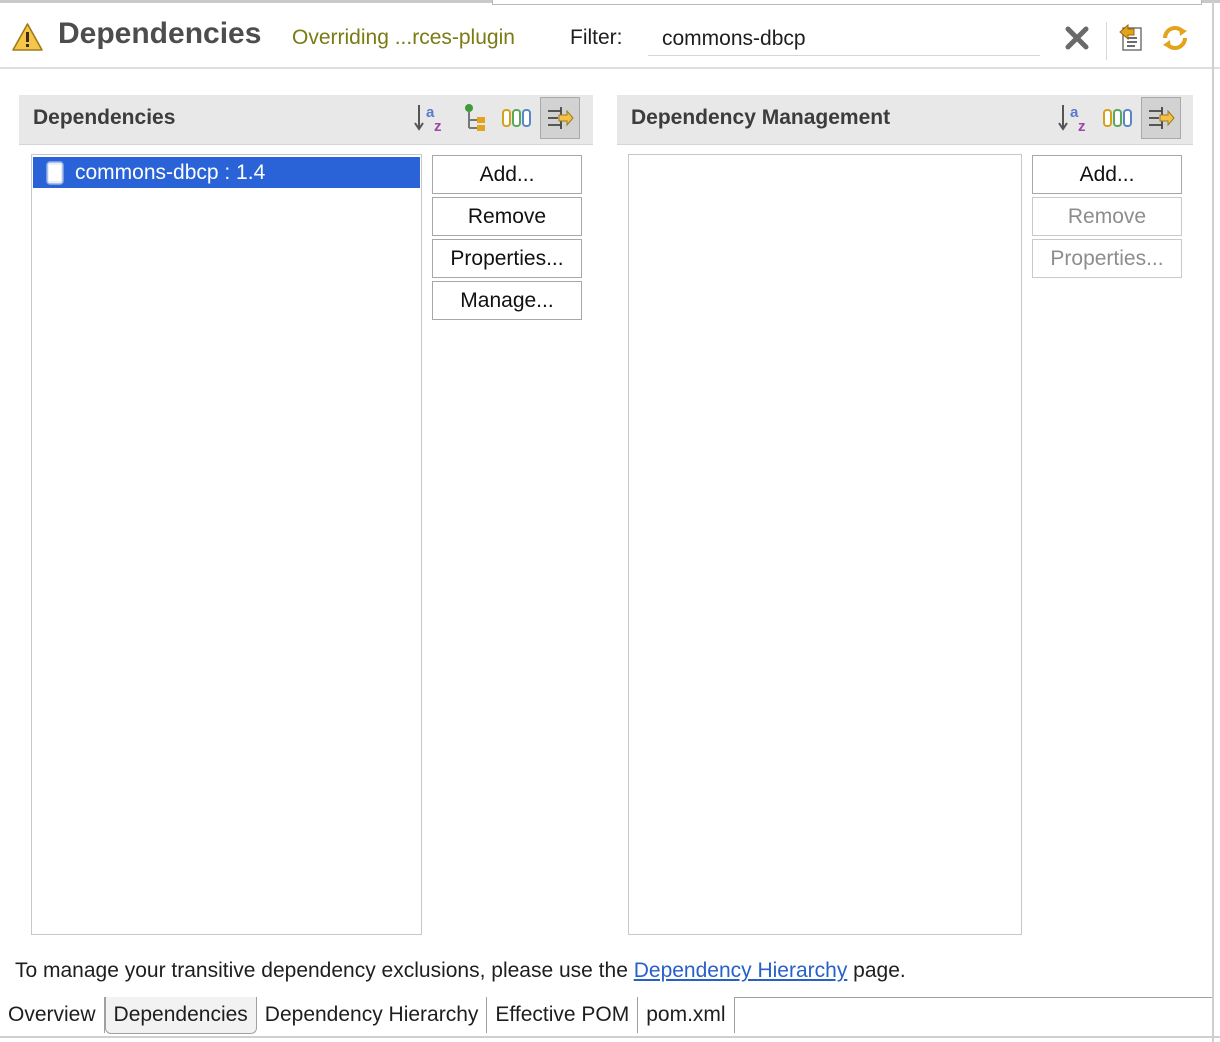 This screenshot has width=1220, height=1042. Describe the element at coordinates (761, 117) in the screenshot. I see `dependency-management-section-title: Dependency Management` at that location.